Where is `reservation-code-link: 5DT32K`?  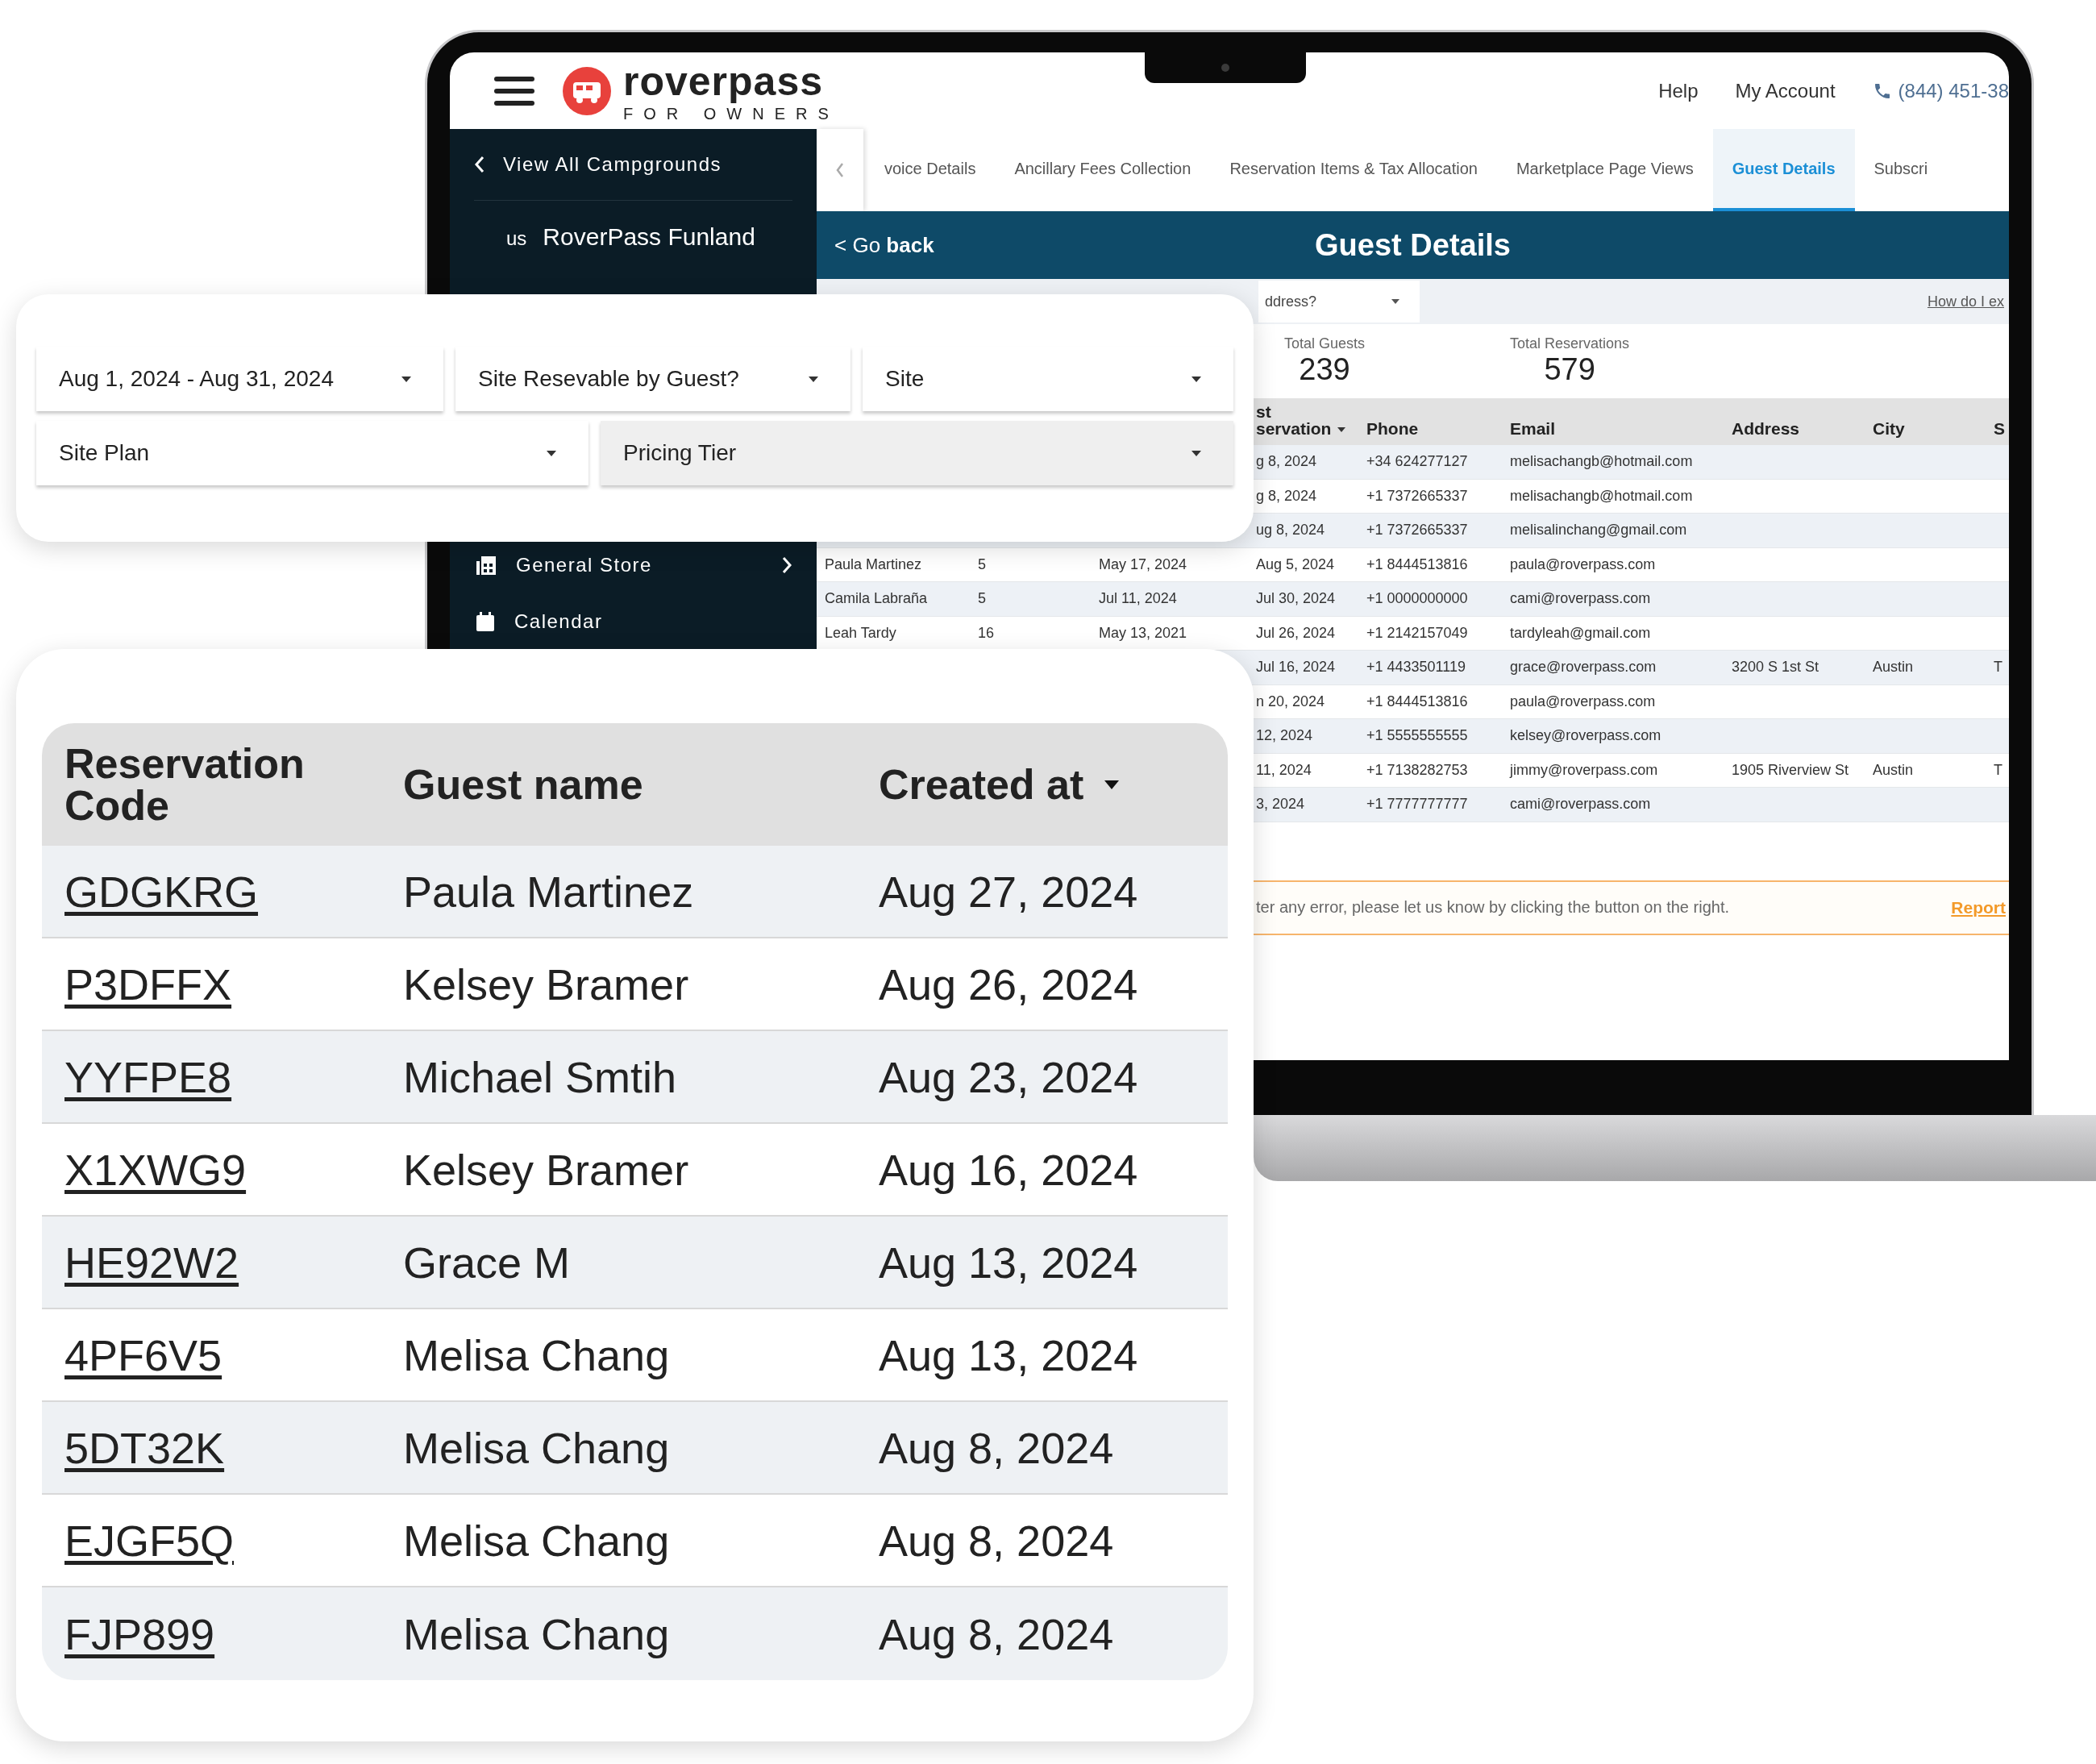 reservation-code-link: 5DT32K is located at coordinates (144, 1447).